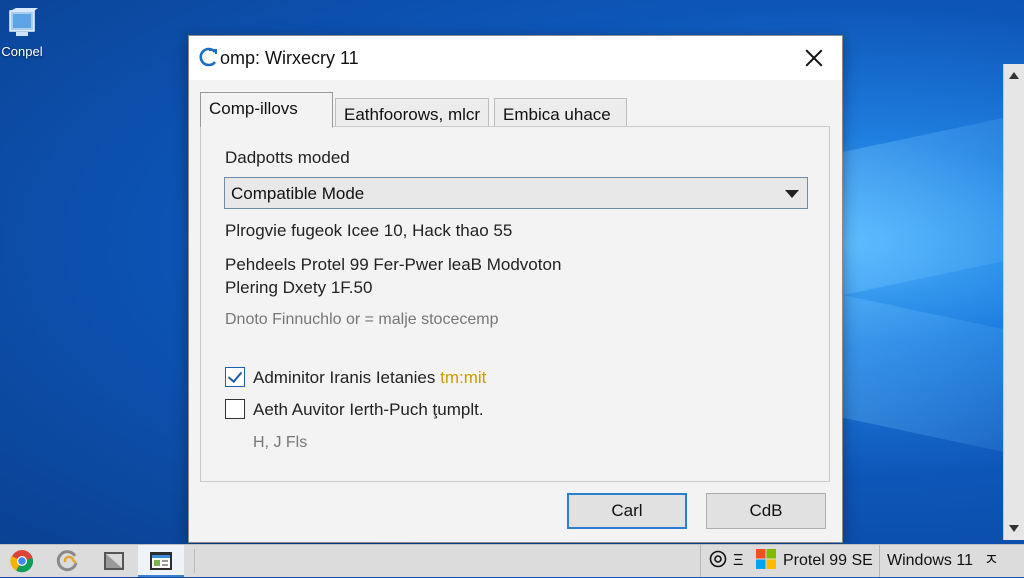 The image size is (1024, 578). I want to click on tray-app-label: Protel 99 SE, so click(828, 561).